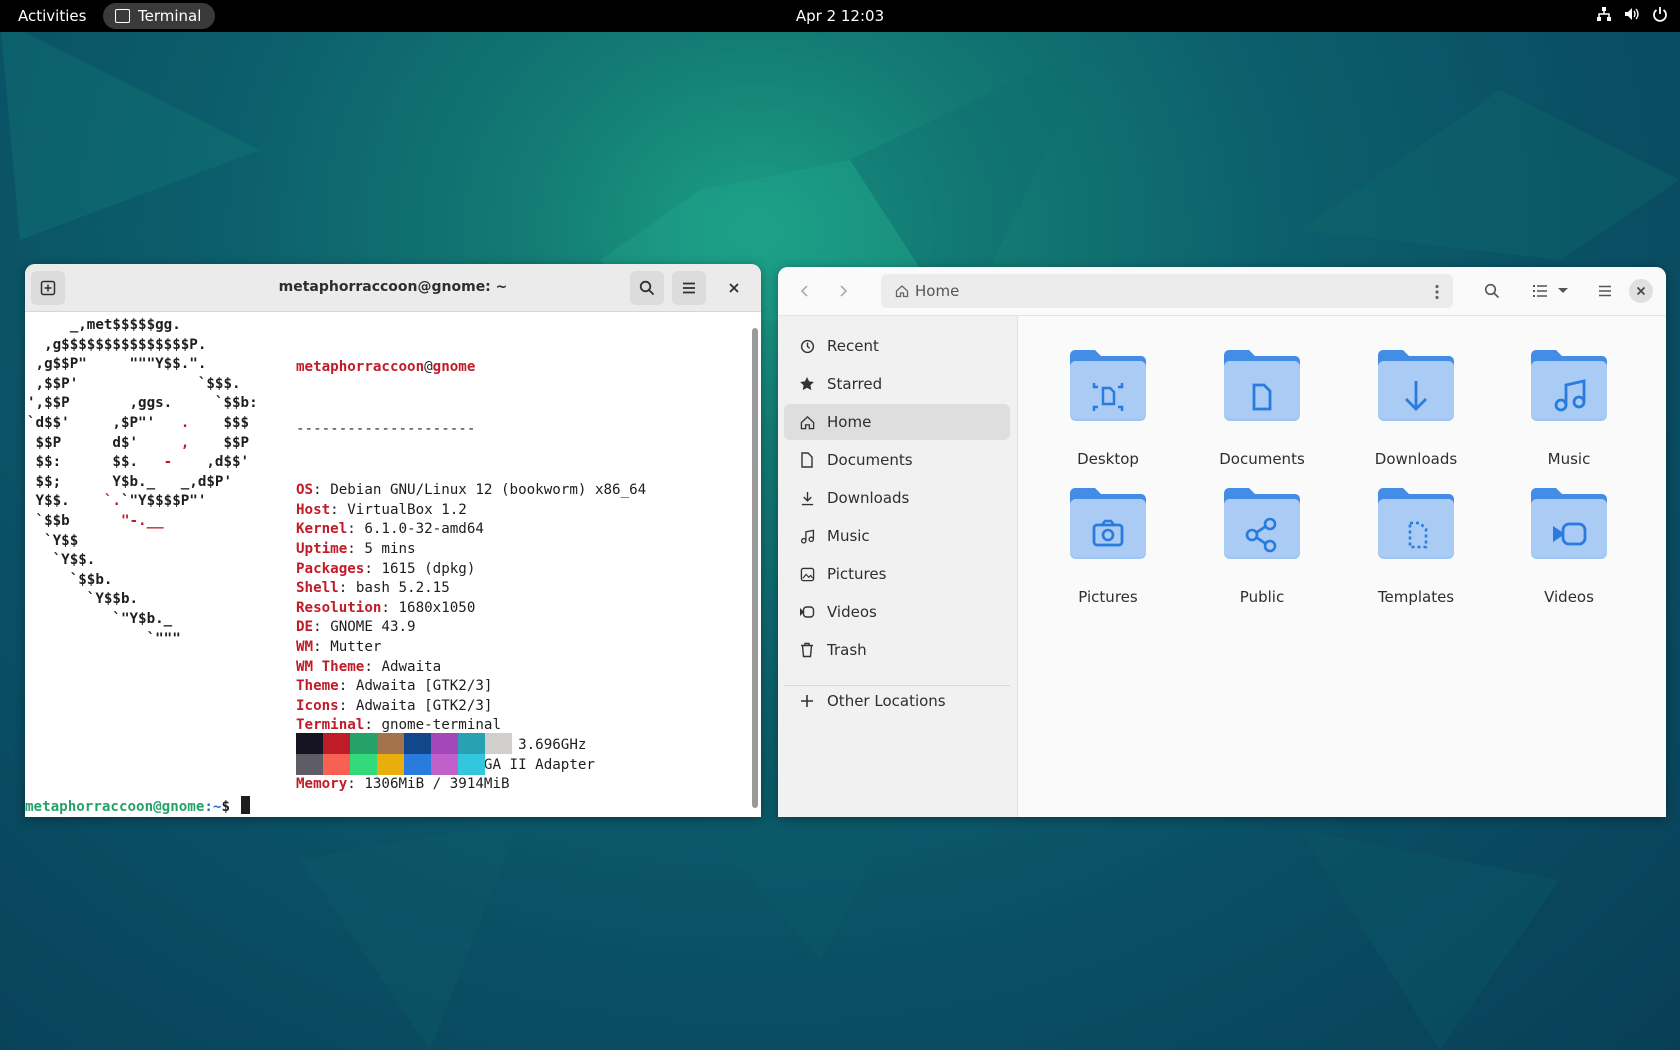 The width and height of the screenshot is (1680, 1050). What do you see at coordinates (1108, 550) in the screenshot?
I see `folder-pictures: Pictures` at bounding box center [1108, 550].